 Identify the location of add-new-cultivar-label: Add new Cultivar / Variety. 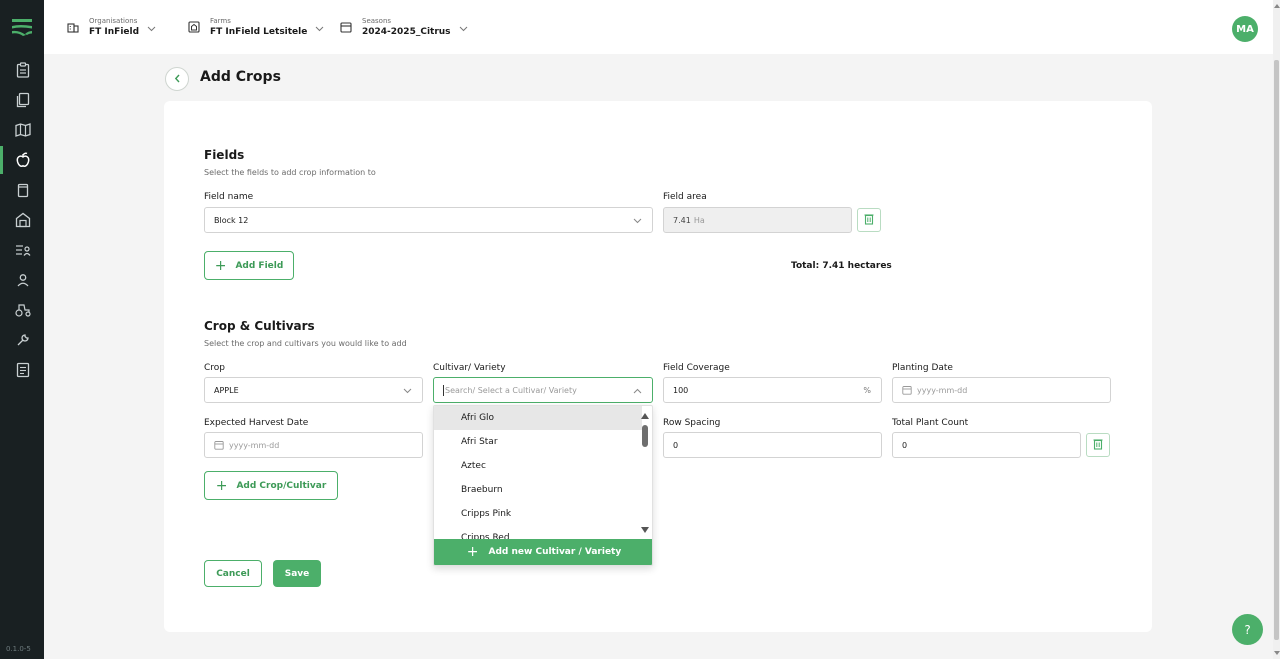
(555, 552).